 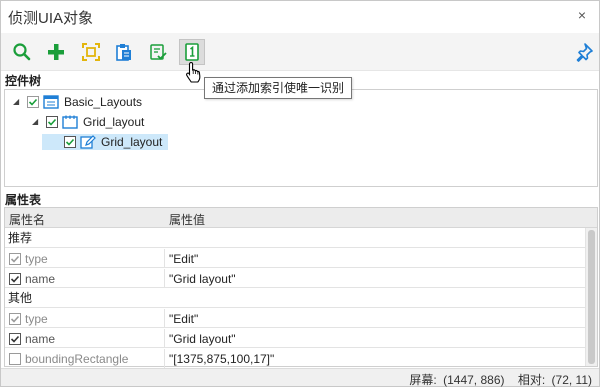 What do you see at coordinates (23, 81) in the screenshot?
I see `control-tree-label: 控件树` at bounding box center [23, 81].